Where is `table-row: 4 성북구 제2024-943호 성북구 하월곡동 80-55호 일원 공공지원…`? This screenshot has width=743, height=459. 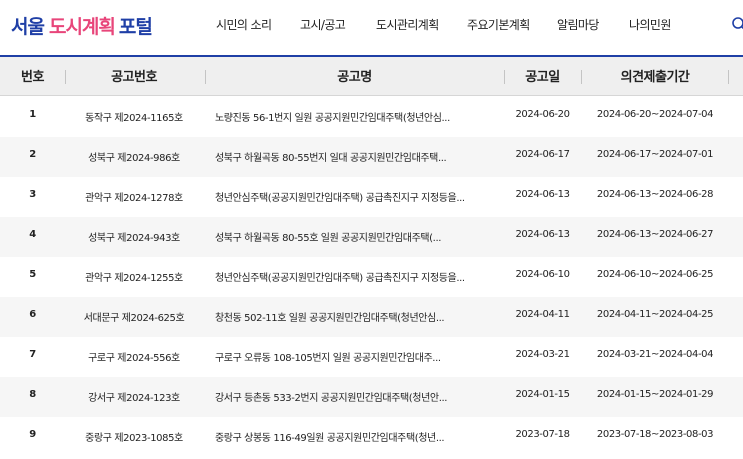
table-row: 4 성북구 제2024-943호 성북구 하월곡동 80-55호 일원 공공지원… is located at coordinates (371, 237).